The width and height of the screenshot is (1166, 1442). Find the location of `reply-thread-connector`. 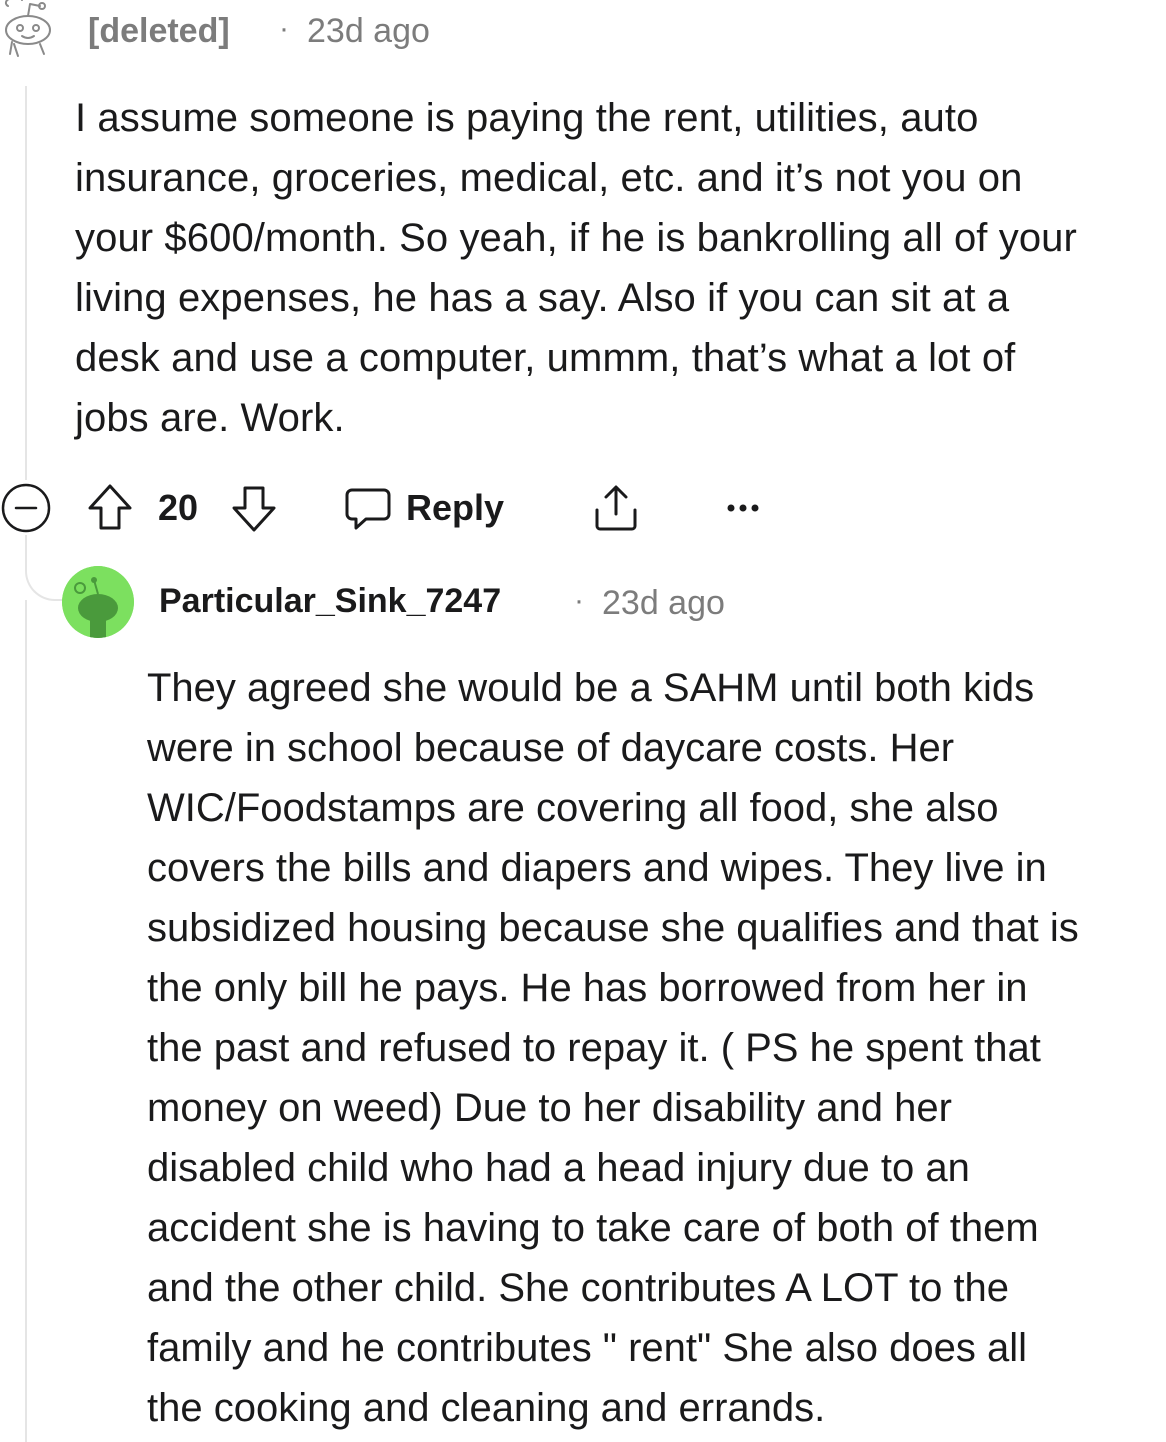

reply-thread-connector is located at coordinates (45, 568).